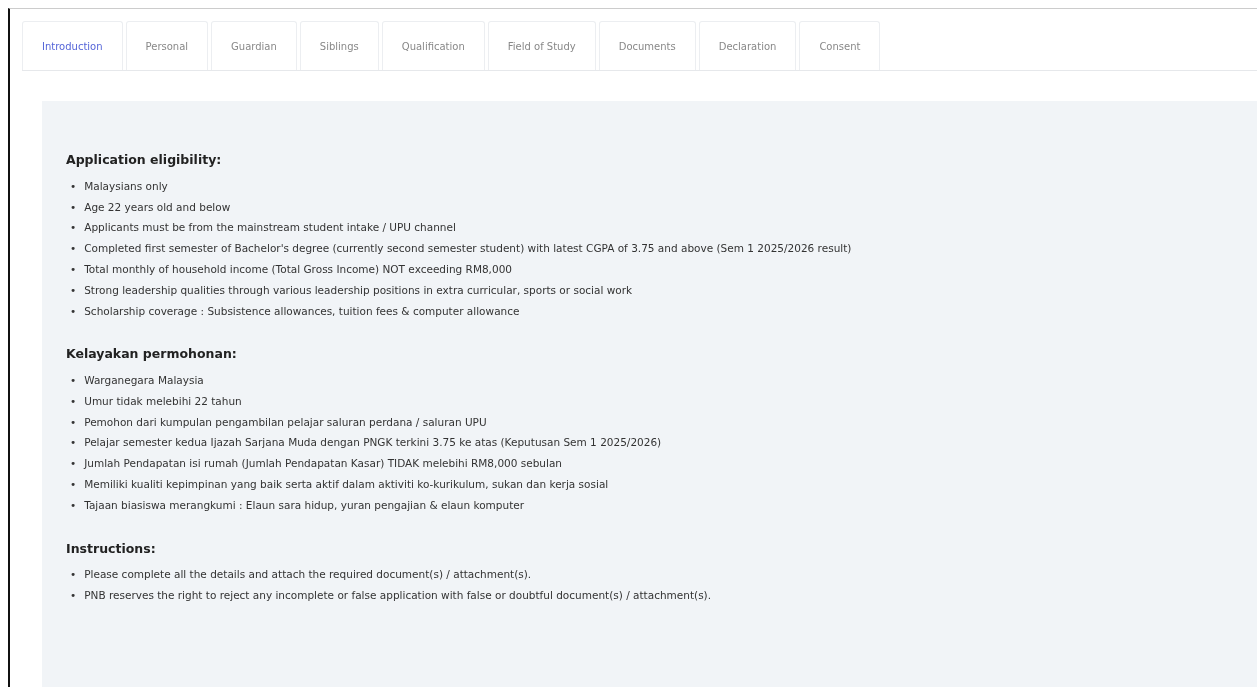 The width and height of the screenshot is (1257, 687). Describe the element at coordinates (144, 160) in the screenshot. I see `section-heading: Application eligibility:` at that location.